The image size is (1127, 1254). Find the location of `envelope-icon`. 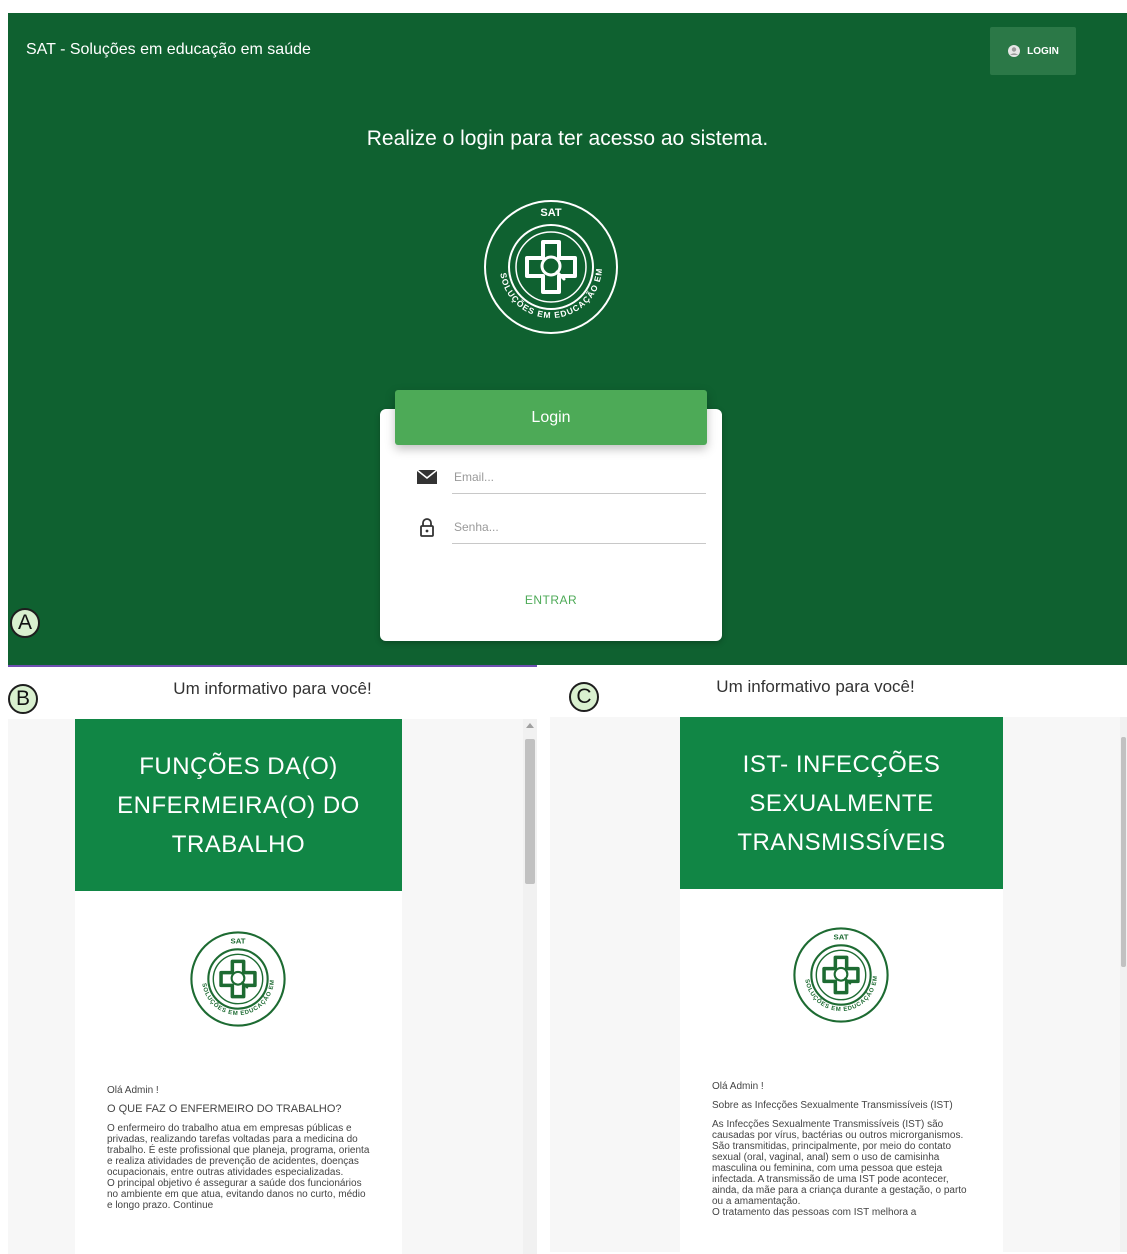

envelope-icon is located at coordinates (427, 476).